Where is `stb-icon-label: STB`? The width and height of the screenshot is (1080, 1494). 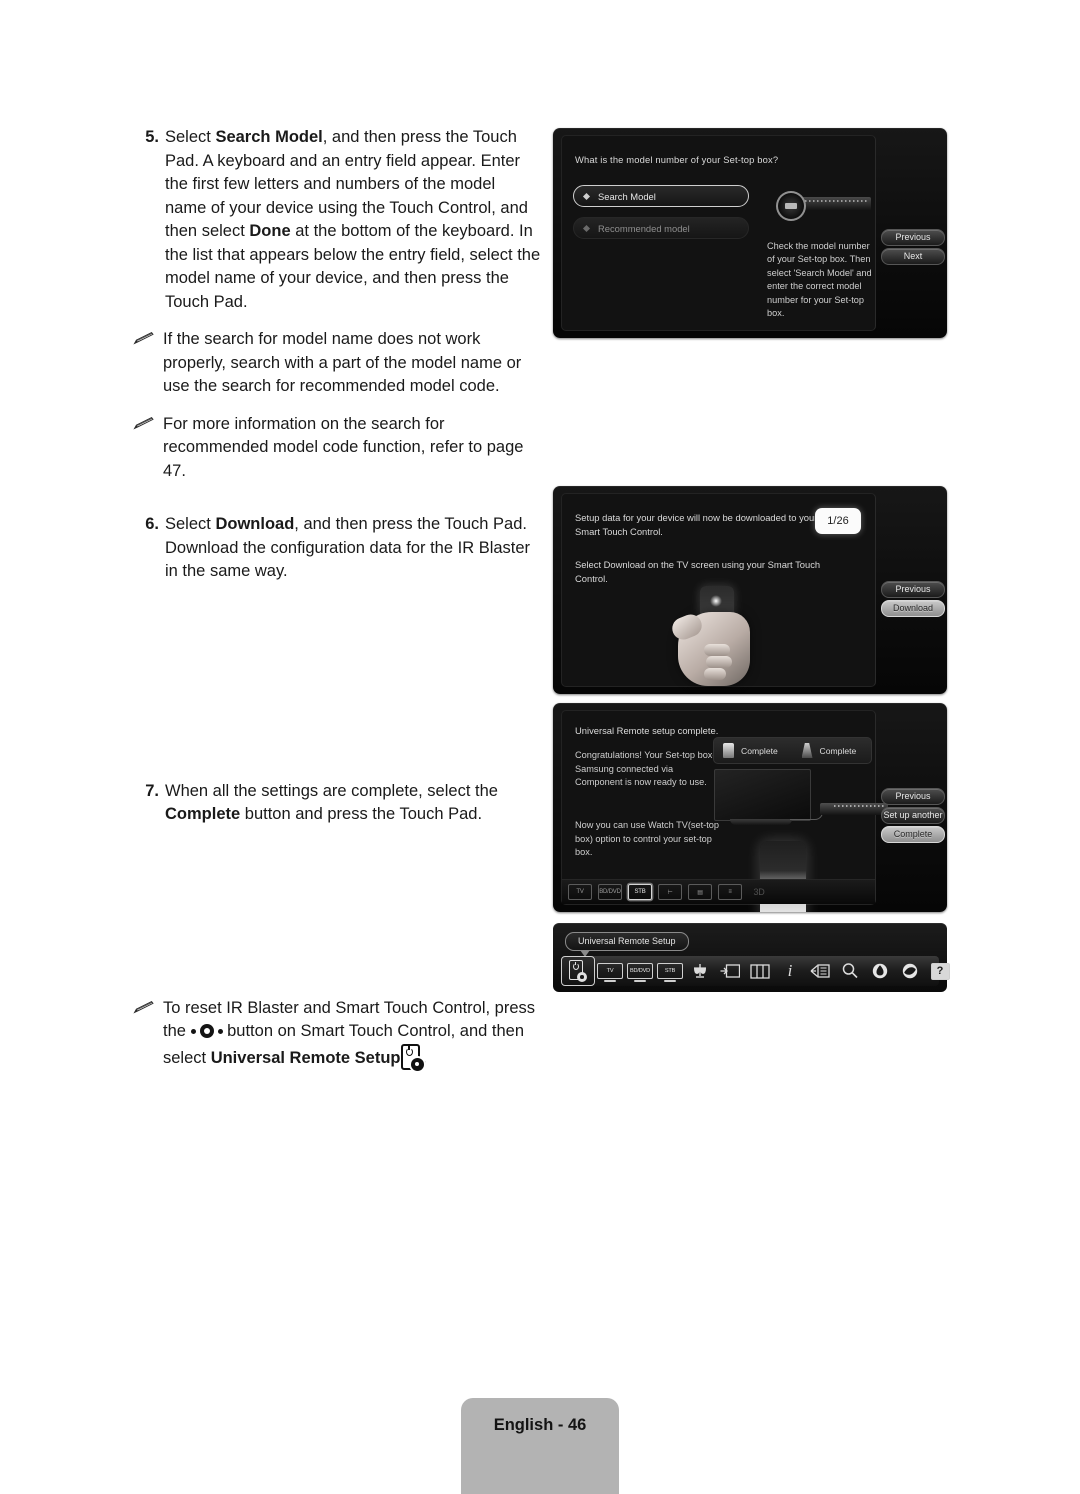 stb-icon-label: STB is located at coordinates (670, 972).